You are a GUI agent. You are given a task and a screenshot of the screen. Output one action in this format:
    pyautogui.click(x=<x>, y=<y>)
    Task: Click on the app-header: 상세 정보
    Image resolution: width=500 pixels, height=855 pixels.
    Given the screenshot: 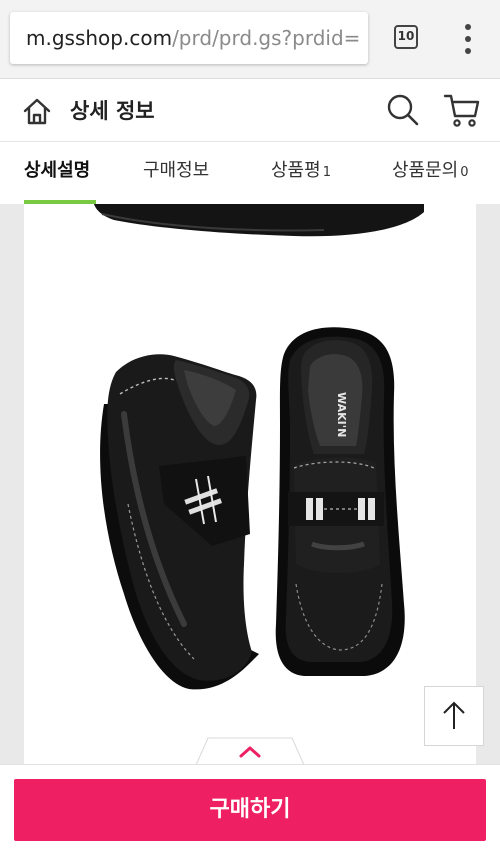 What is the action you would take?
    pyautogui.click(x=250, y=110)
    